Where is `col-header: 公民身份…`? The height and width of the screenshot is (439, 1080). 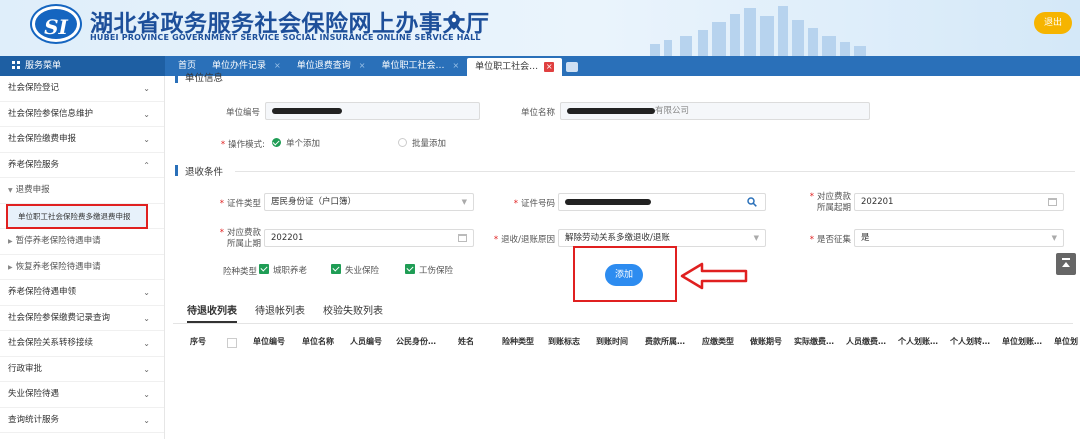 col-header: 公民身份… is located at coordinates (416, 341).